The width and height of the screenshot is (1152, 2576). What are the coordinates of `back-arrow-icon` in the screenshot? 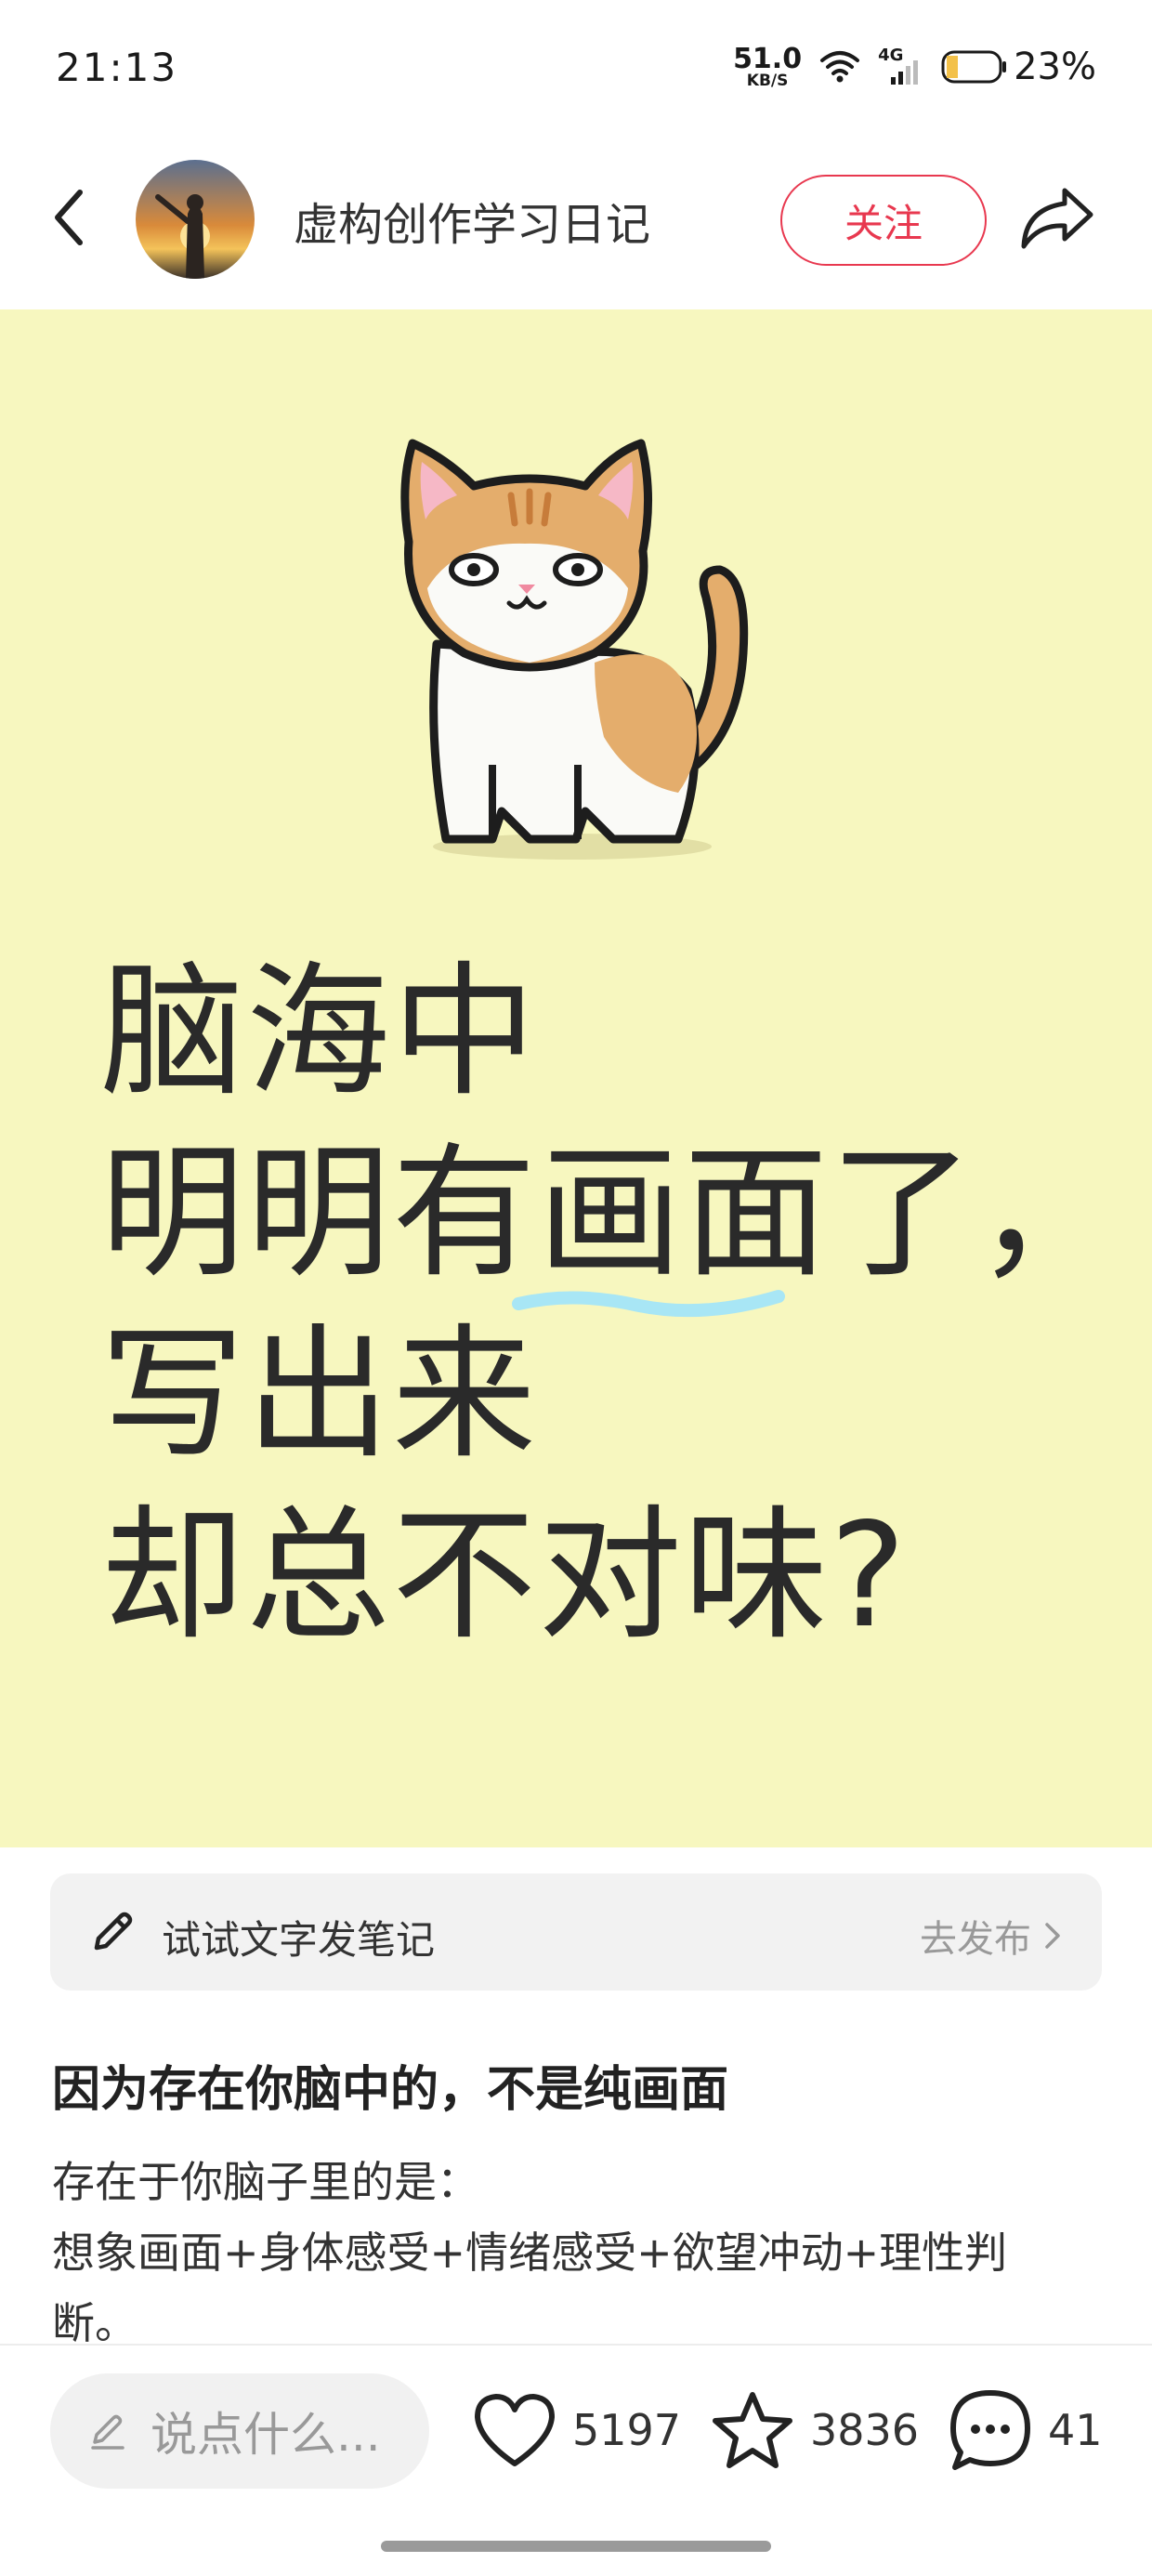 It's located at (69, 217).